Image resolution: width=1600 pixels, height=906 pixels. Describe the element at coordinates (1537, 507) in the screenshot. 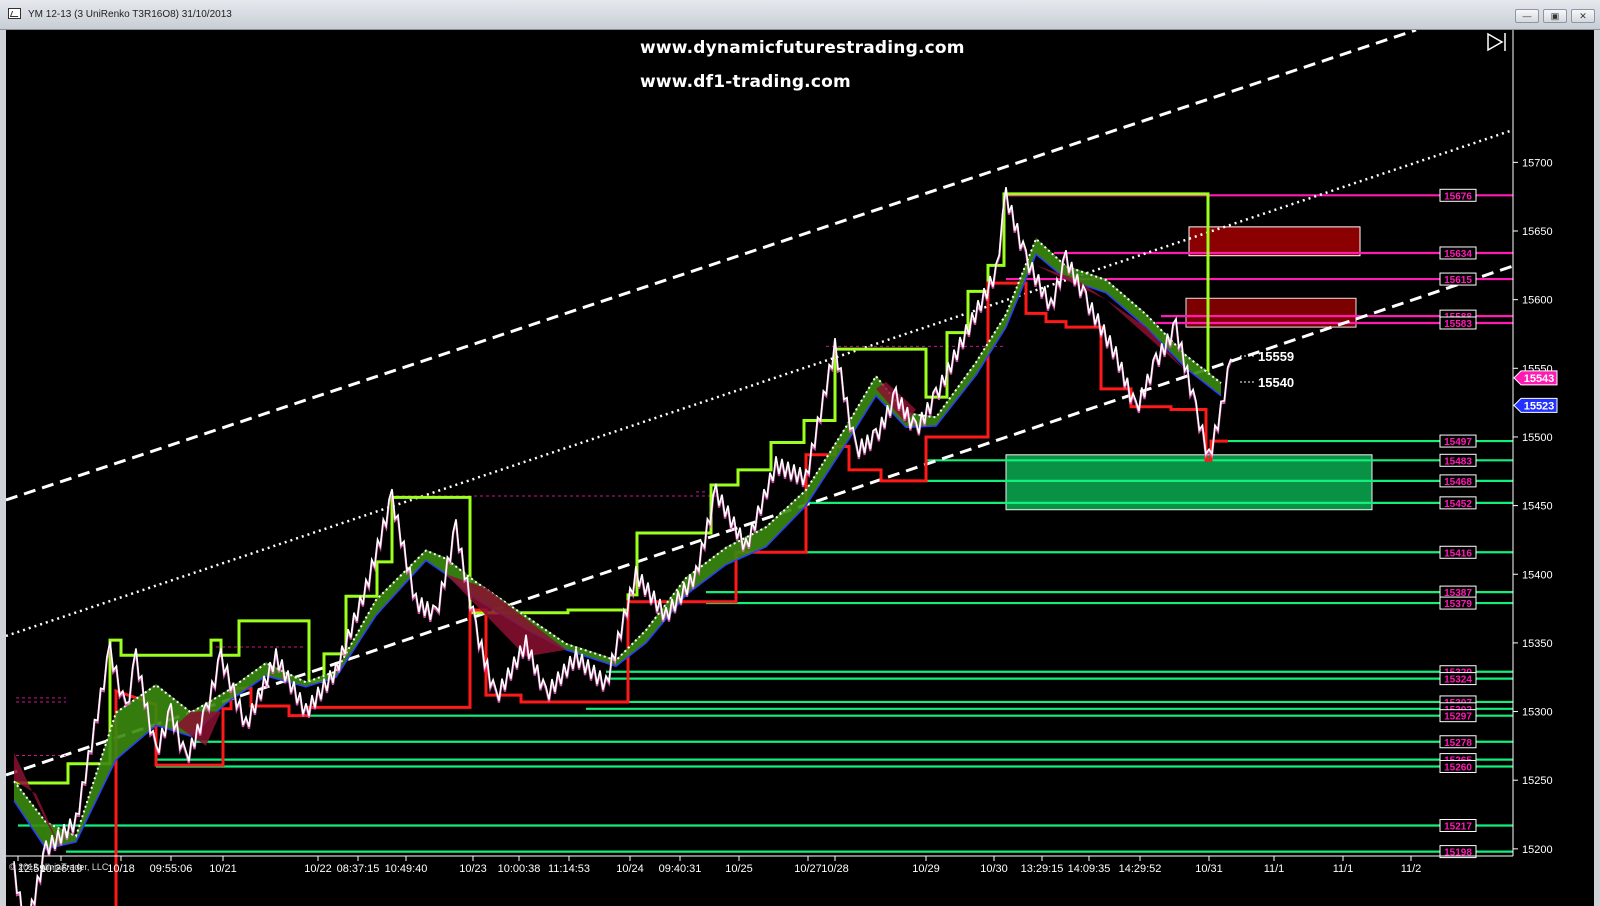

I see `y-tick-label-15450: 15450` at that location.